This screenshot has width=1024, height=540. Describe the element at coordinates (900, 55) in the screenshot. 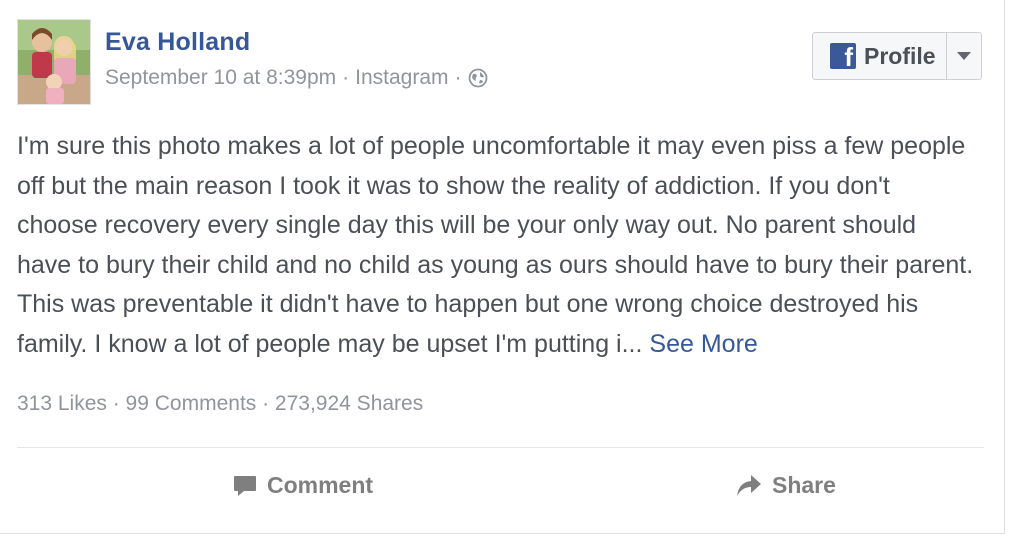

I see `profile-button-label: Profile` at that location.